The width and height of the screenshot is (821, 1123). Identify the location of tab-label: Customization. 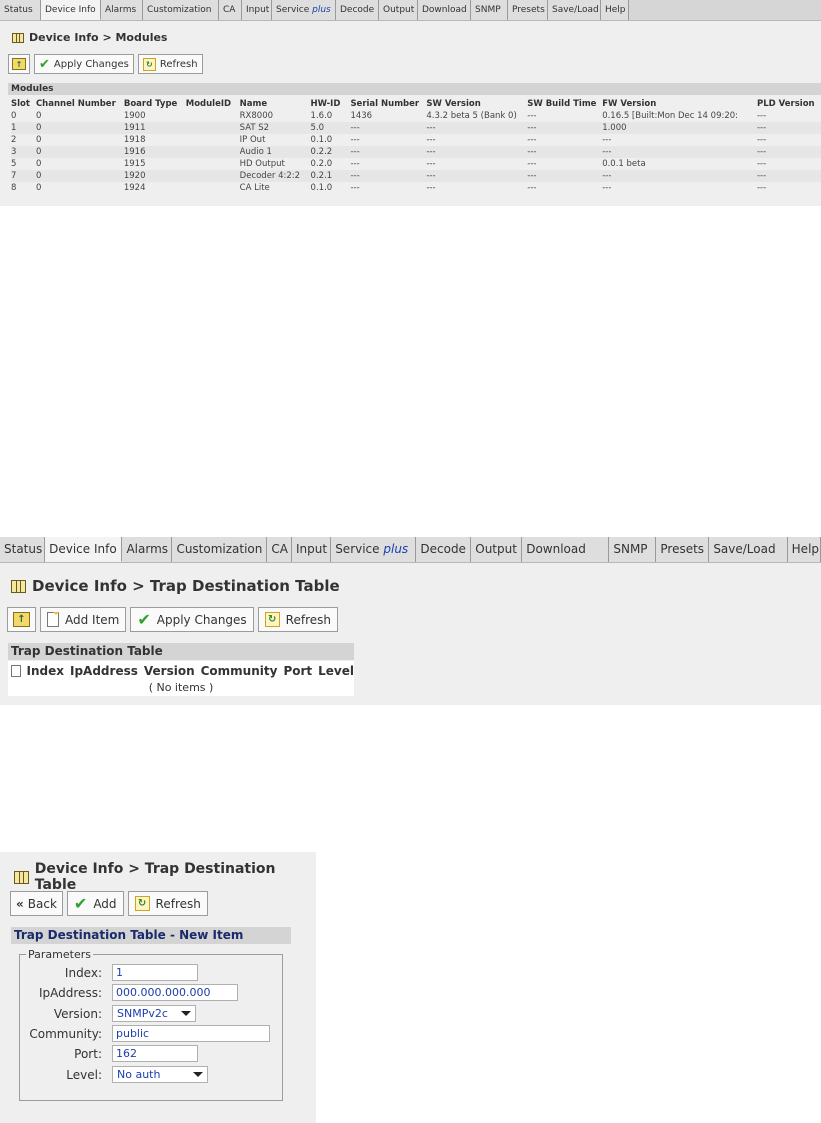
(179, 10).